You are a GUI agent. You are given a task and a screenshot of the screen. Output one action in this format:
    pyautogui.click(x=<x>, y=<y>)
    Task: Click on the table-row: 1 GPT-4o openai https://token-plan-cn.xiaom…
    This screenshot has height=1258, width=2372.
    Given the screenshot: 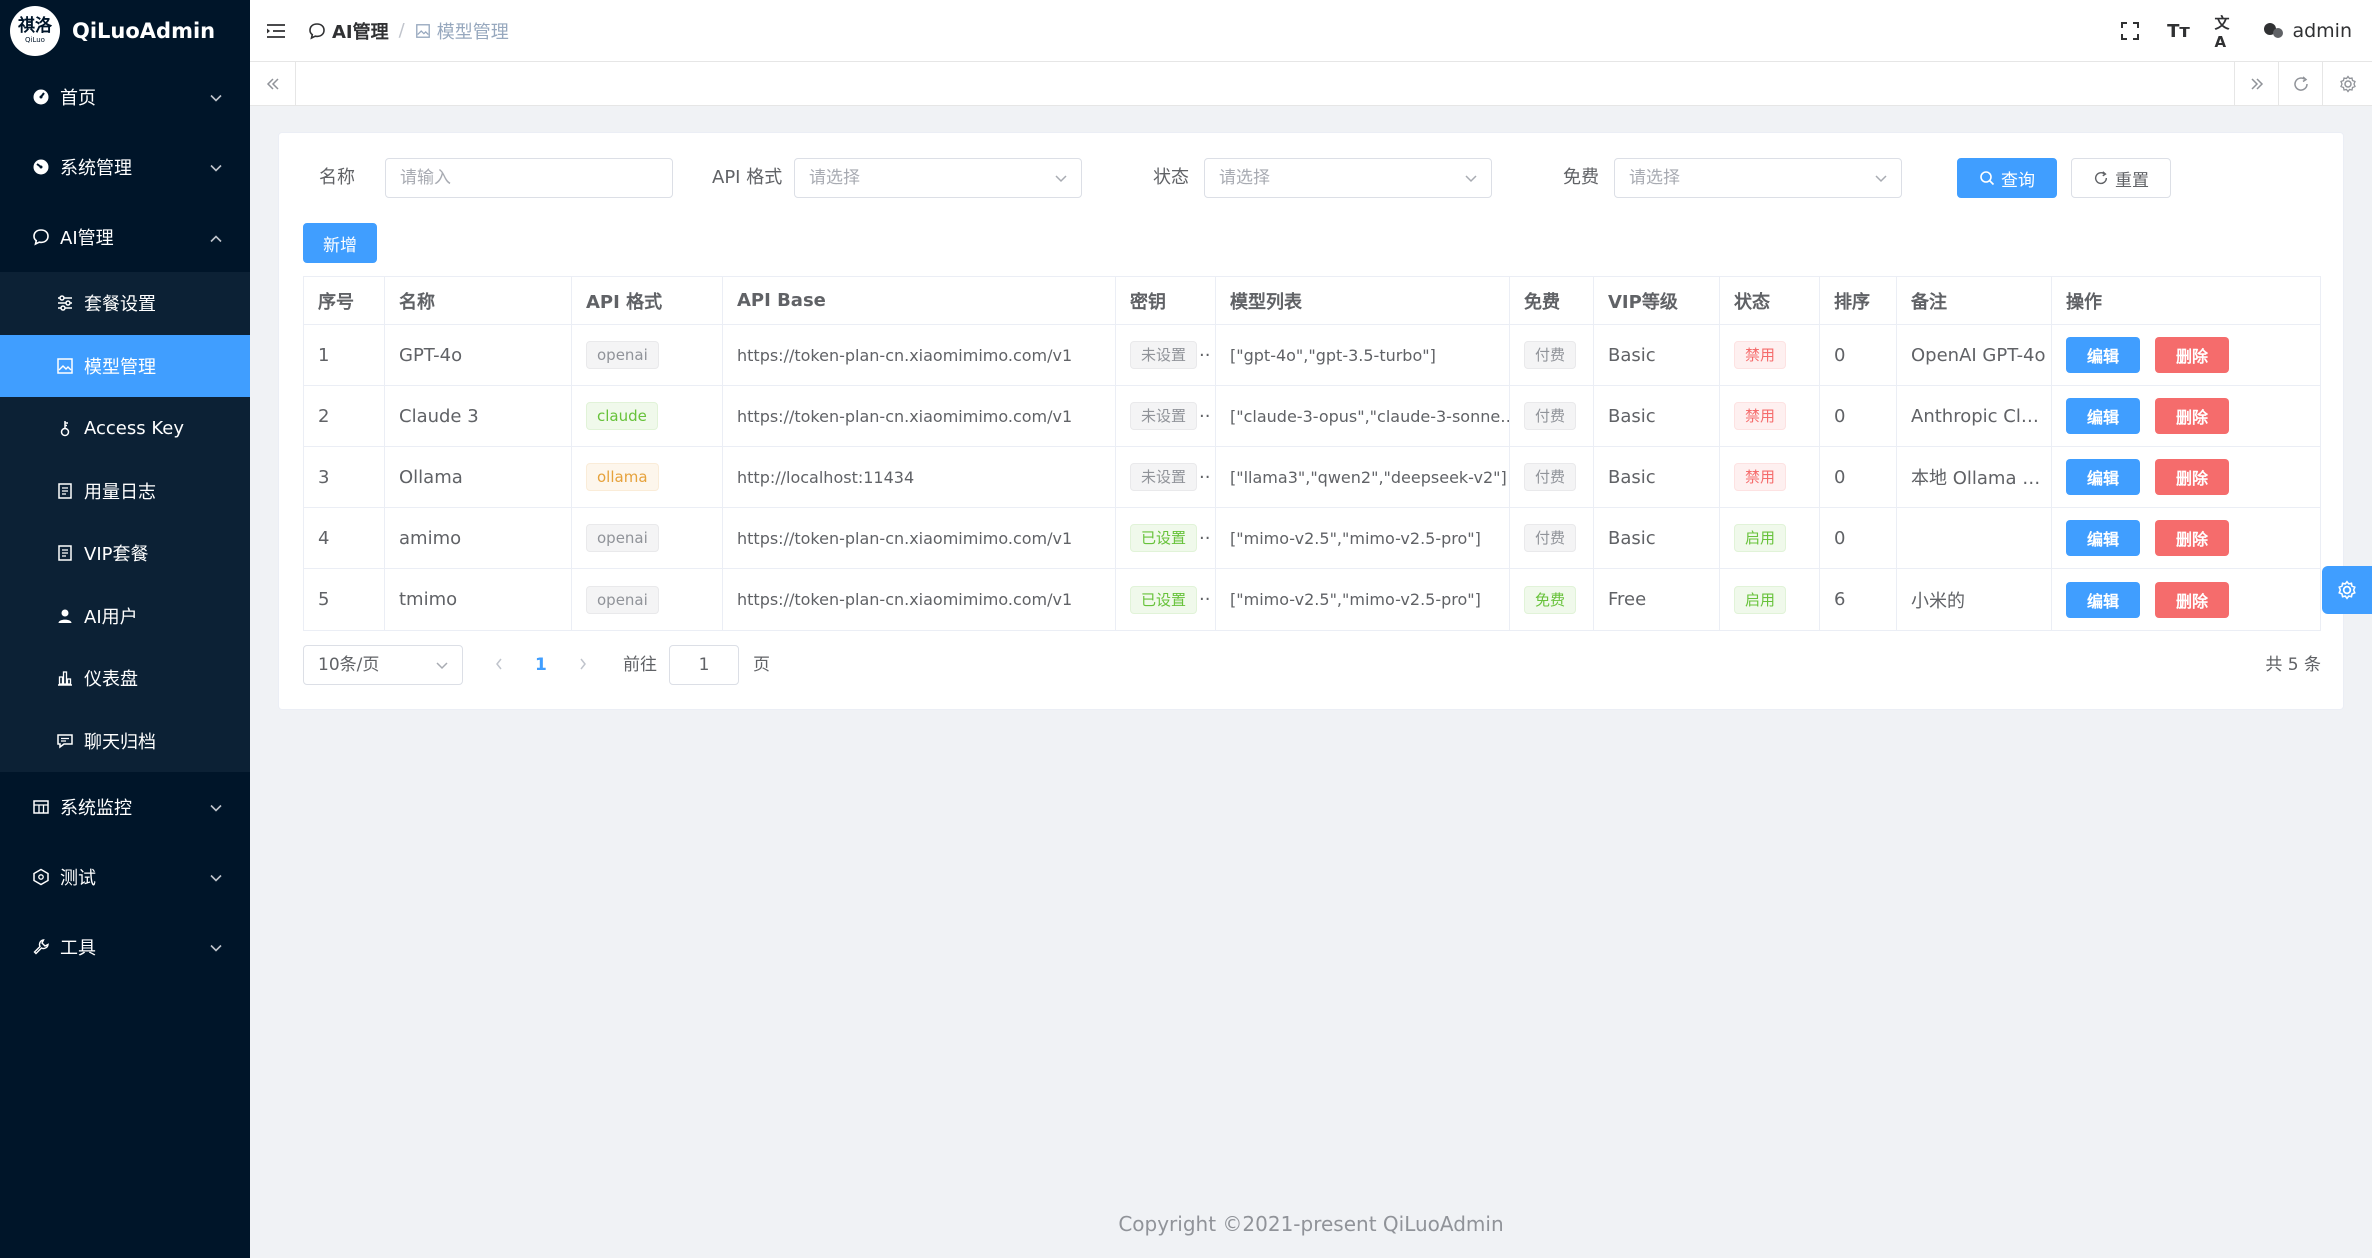 What is the action you would take?
    pyautogui.click(x=1312, y=355)
    